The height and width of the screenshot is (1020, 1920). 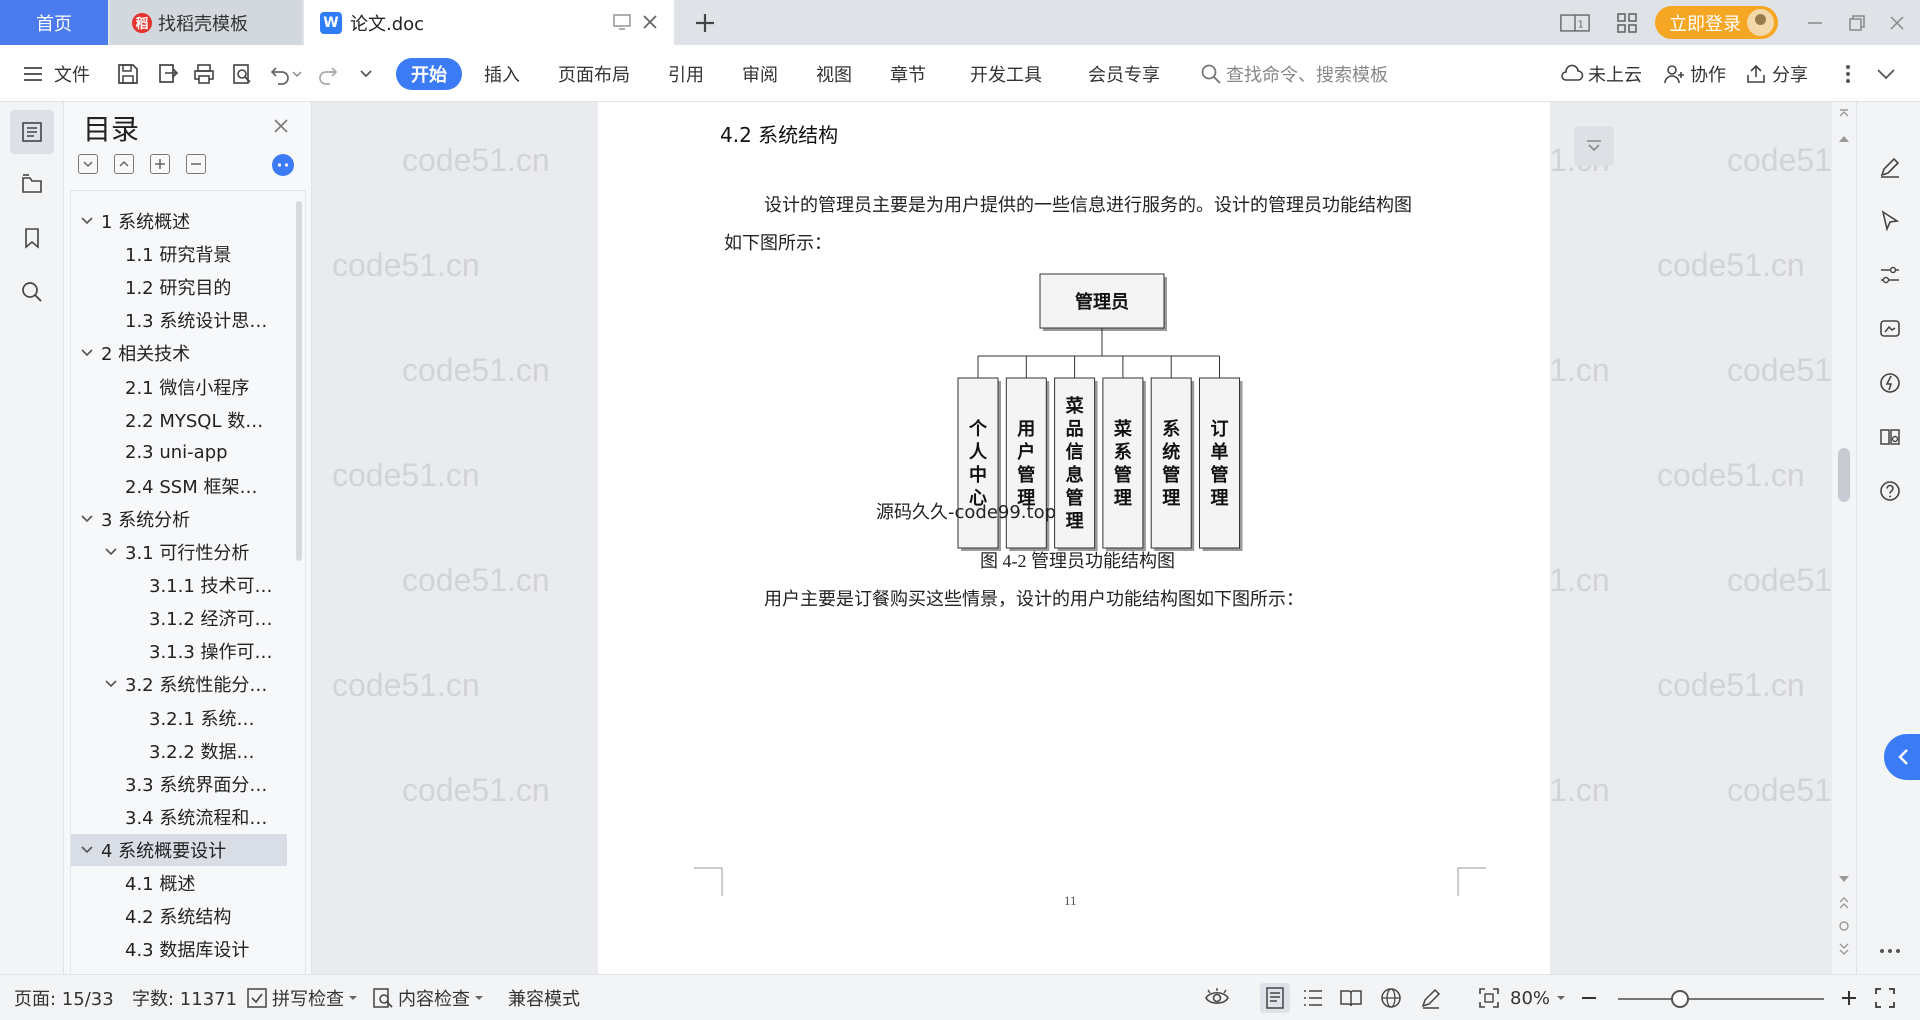 I want to click on pen-icon, so click(x=1890, y=167).